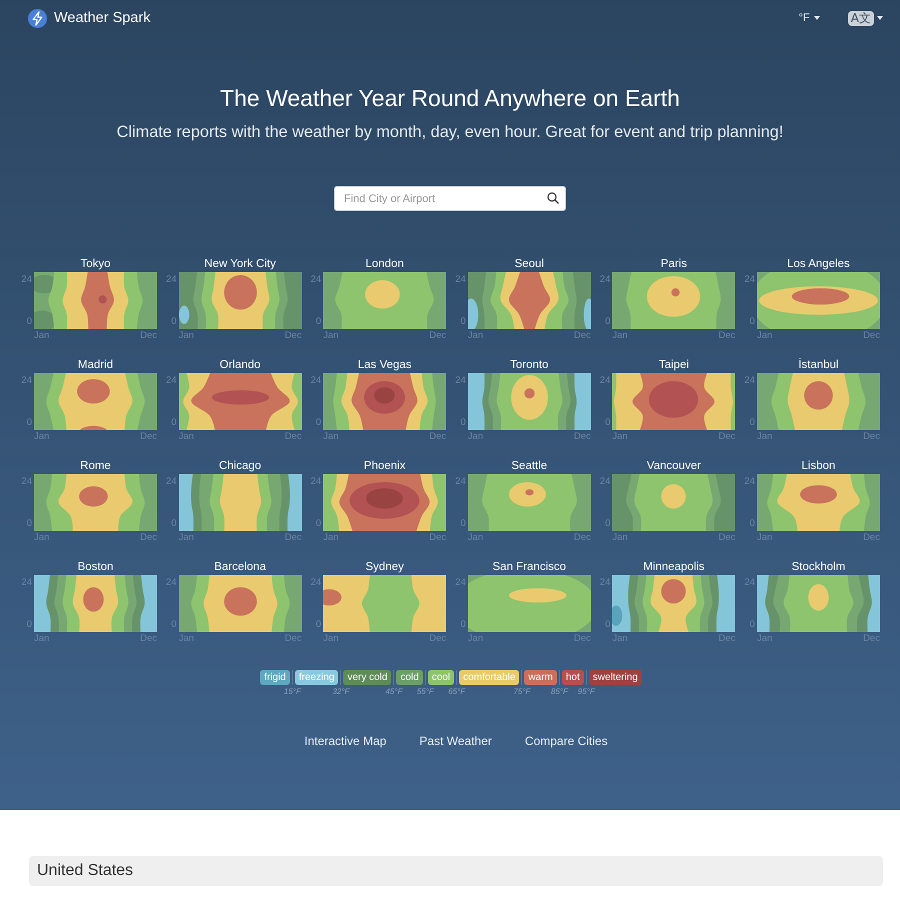 This screenshot has width=900, height=900. What do you see at coordinates (809, 18) in the screenshot?
I see `unit-dropdown: °F` at bounding box center [809, 18].